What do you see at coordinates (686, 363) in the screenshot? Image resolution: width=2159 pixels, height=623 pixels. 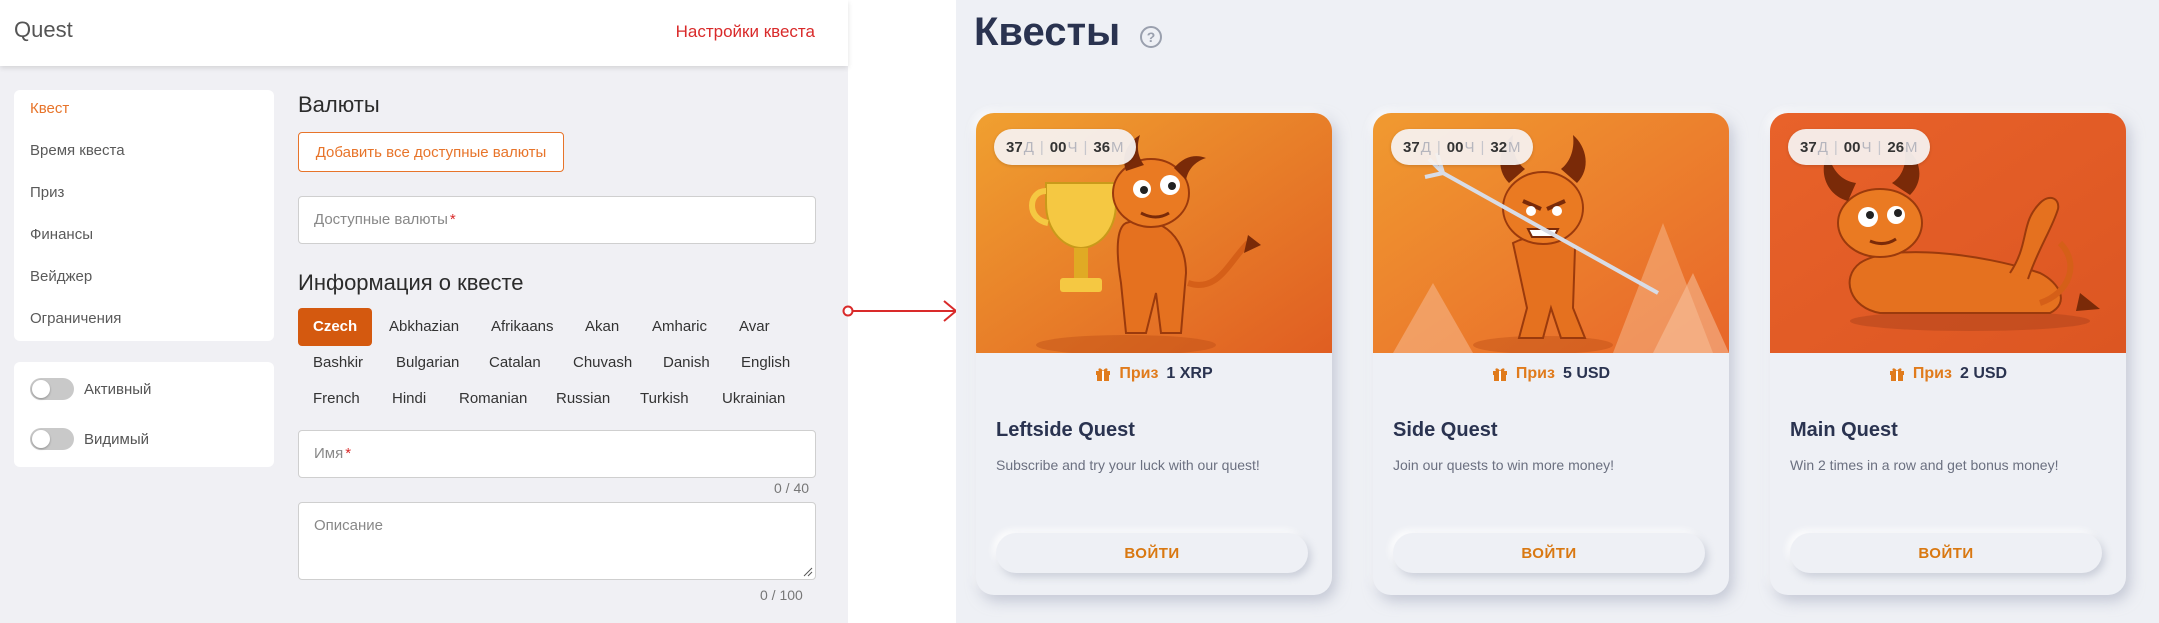 I see `language-chip: Danish` at bounding box center [686, 363].